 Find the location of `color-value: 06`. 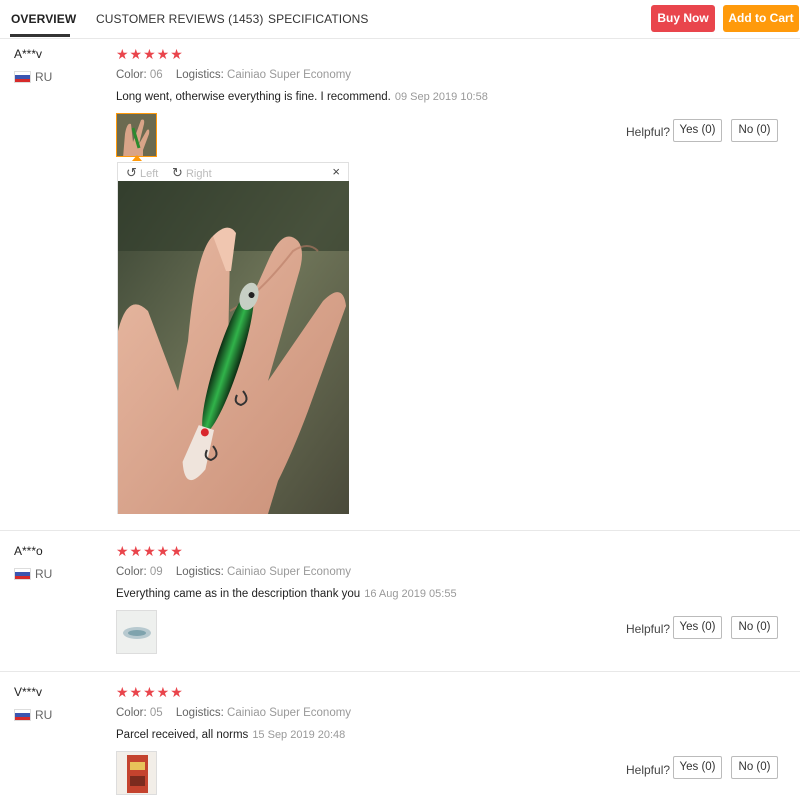

color-value: 06 is located at coordinates (156, 75).